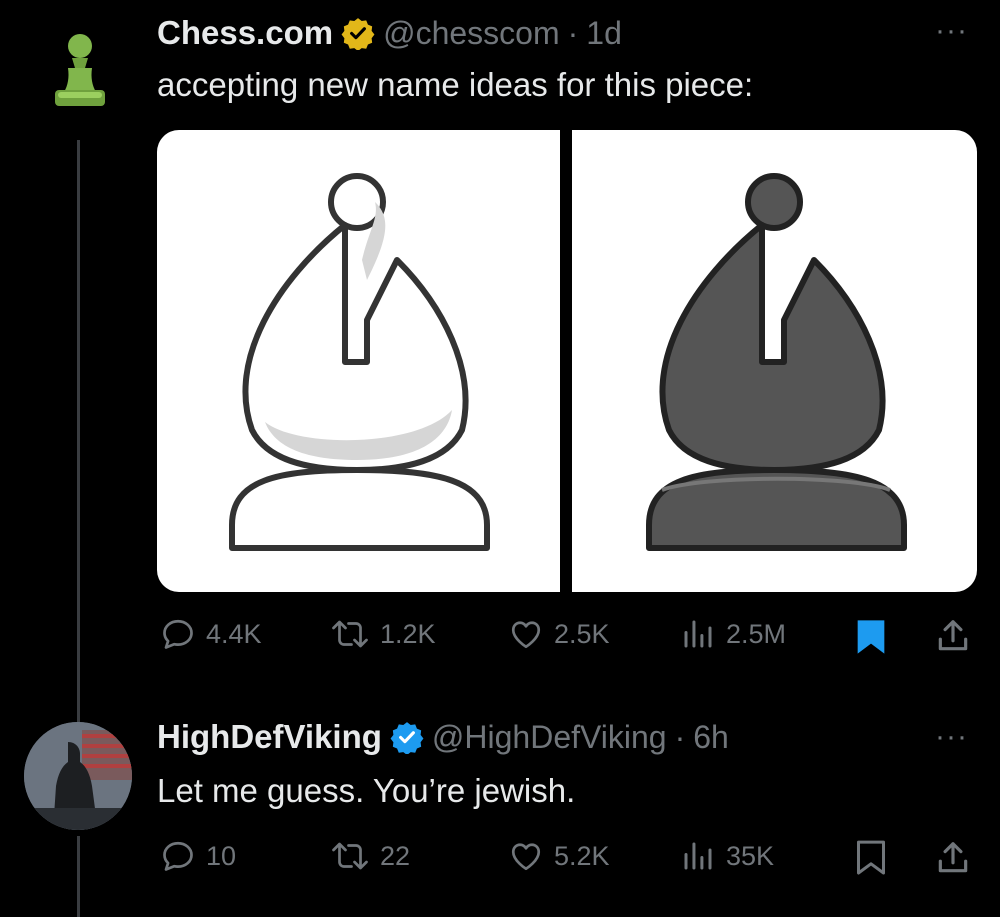 Image resolution: width=1000 pixels, height=917 pixels. I want to click on tweet-header: HighDefViking @HighDefViking · 6h, so click(443, 737).